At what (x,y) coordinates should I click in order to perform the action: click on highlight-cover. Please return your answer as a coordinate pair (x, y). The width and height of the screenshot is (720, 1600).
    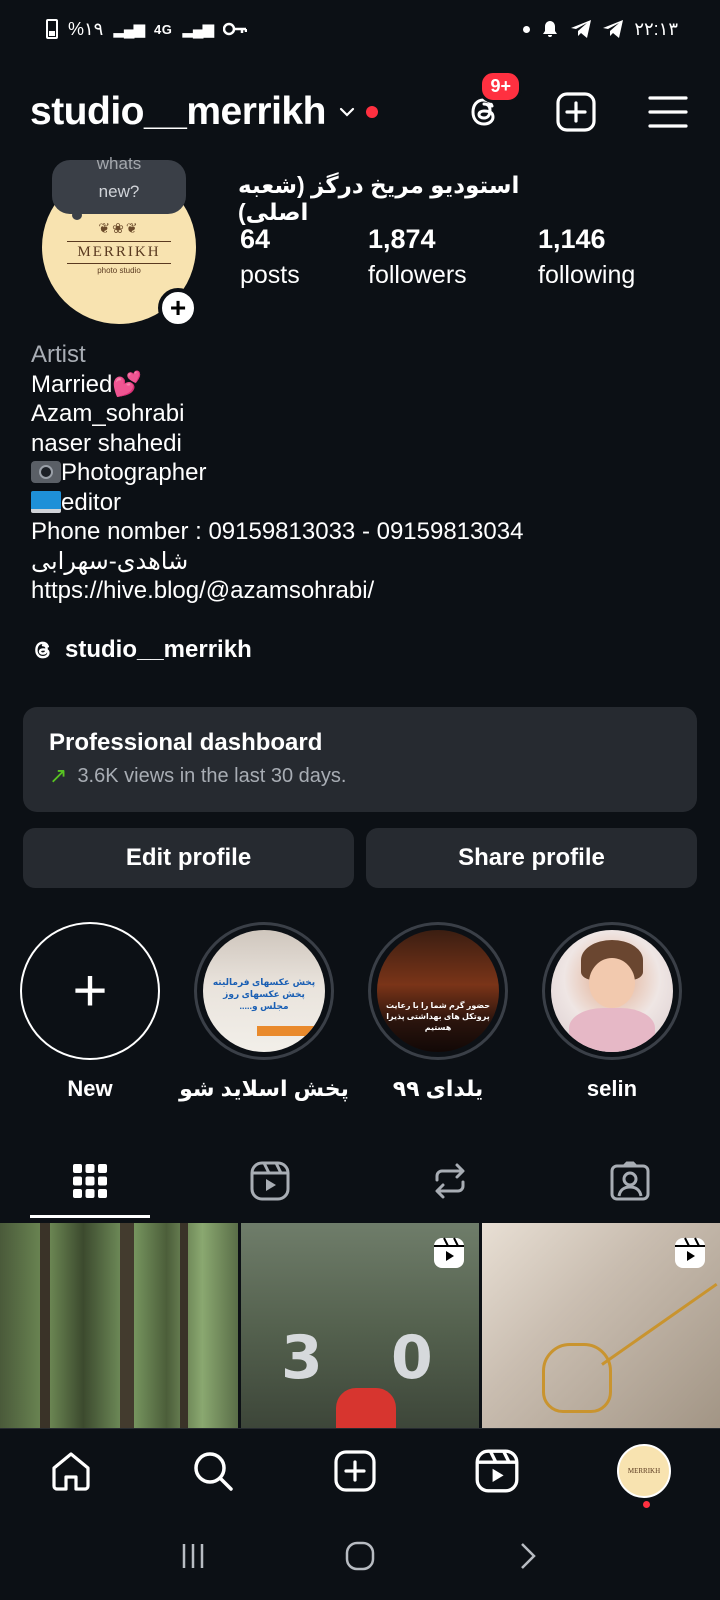
    Looking at the image, I should click on (612, 991).